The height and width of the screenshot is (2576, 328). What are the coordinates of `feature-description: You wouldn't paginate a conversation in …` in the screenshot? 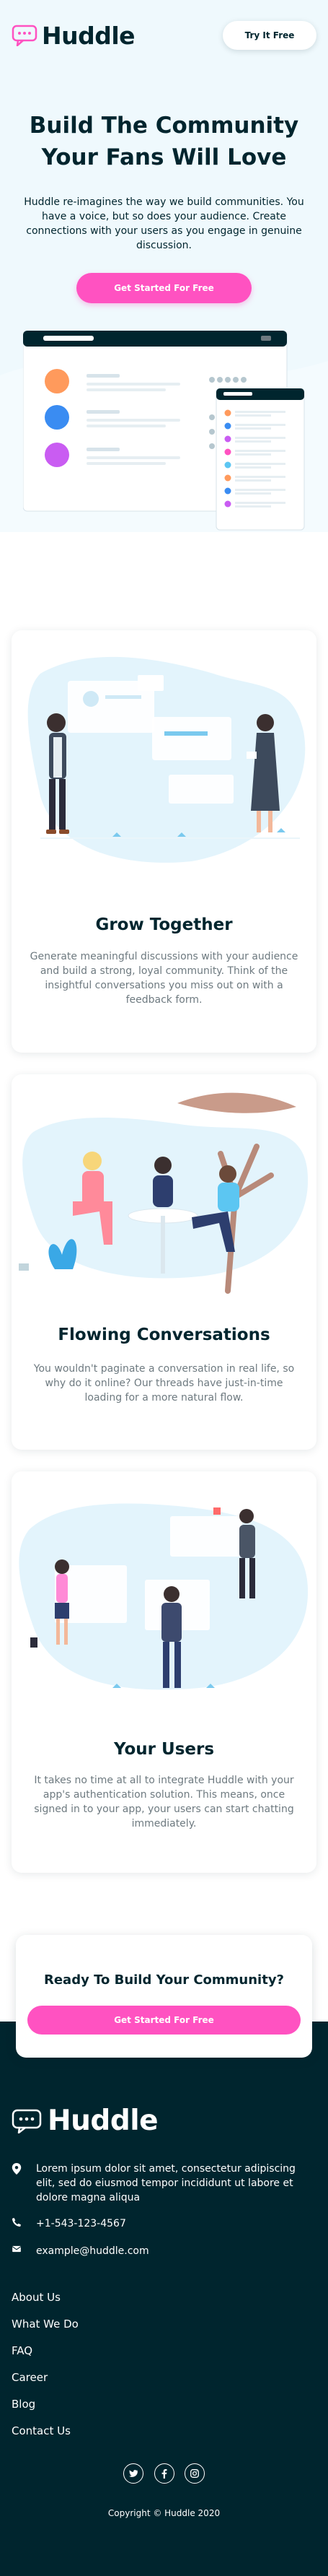 It's located at (164, 1383).